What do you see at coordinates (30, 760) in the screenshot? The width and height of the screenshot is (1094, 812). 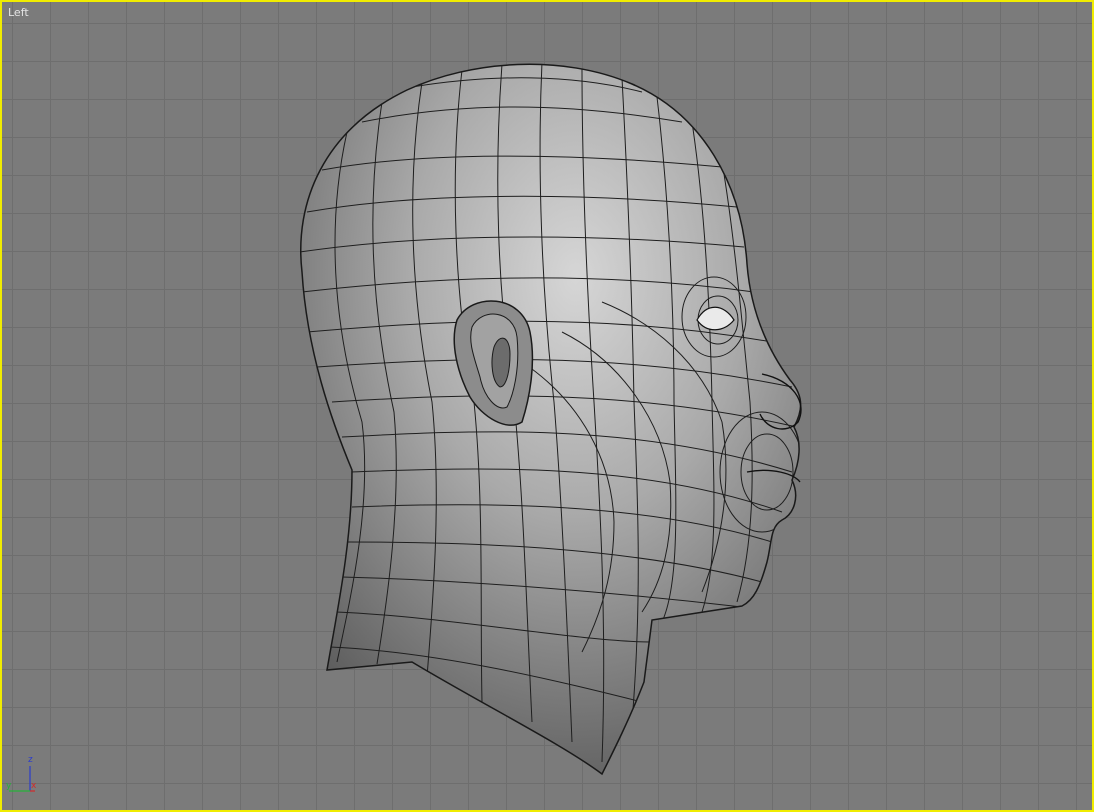 I see `axis-z-label: z` at bounding box center [30, 760].